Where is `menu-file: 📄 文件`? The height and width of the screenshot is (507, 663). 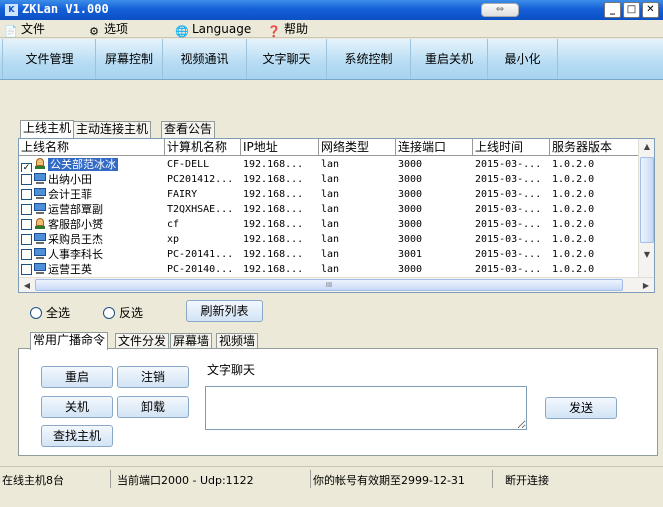
menu-file: 📄 文件 is located at coordinates (24, 29).